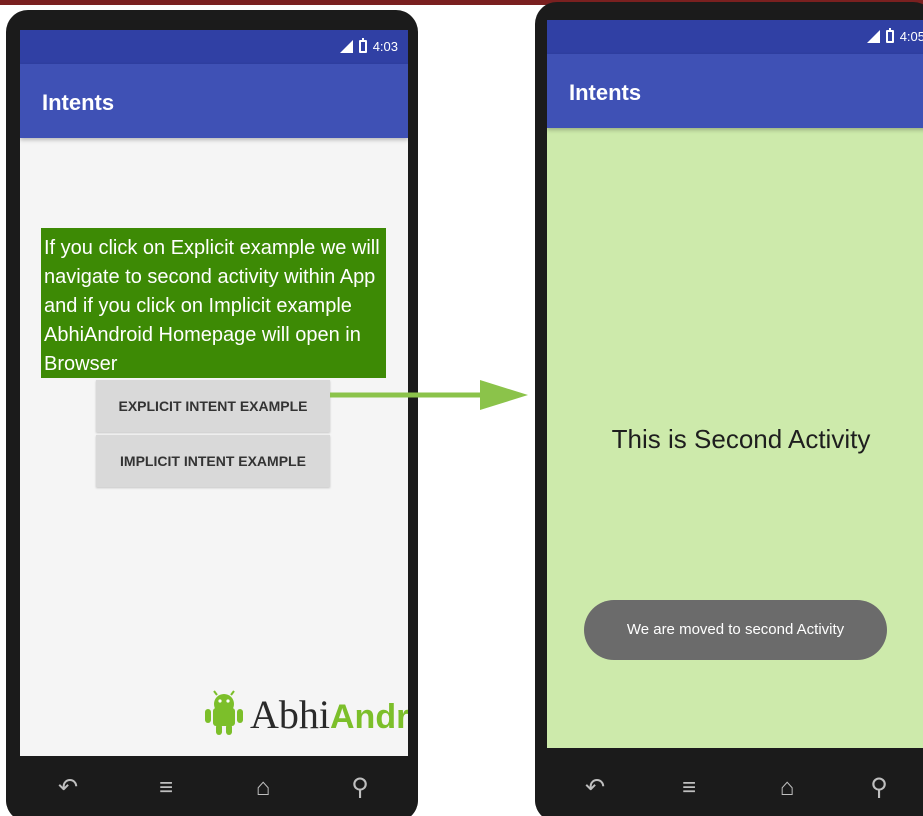 The image size is (923, 816). Describe the element at coordinates (224, 712) in the screenshot. I see `android-robot-icon` at that location.